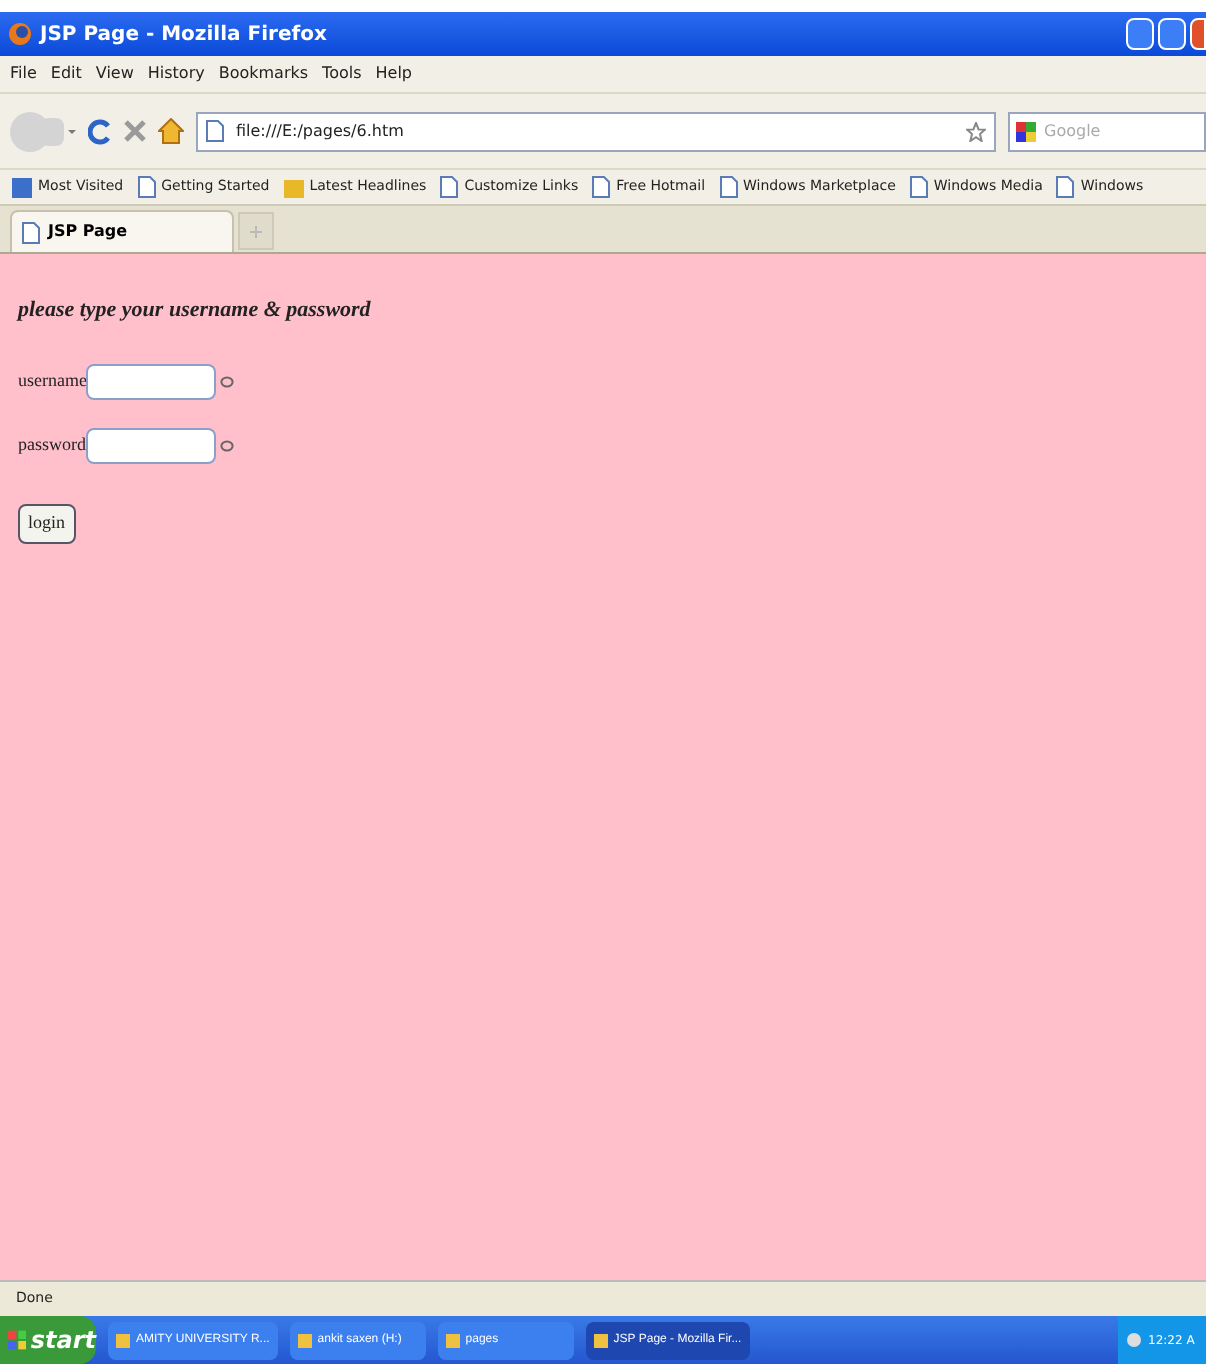 The height and width of the screenshot is (1364, 1206). What do you see at coordinates (100, 131) in the screenshot?
I see `reload-icon` at bounding box center [100, 131].